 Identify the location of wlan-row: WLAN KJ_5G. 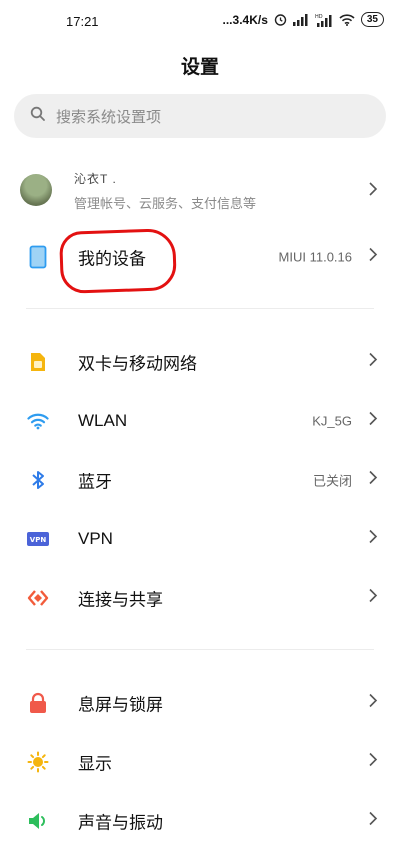
(200, 421).